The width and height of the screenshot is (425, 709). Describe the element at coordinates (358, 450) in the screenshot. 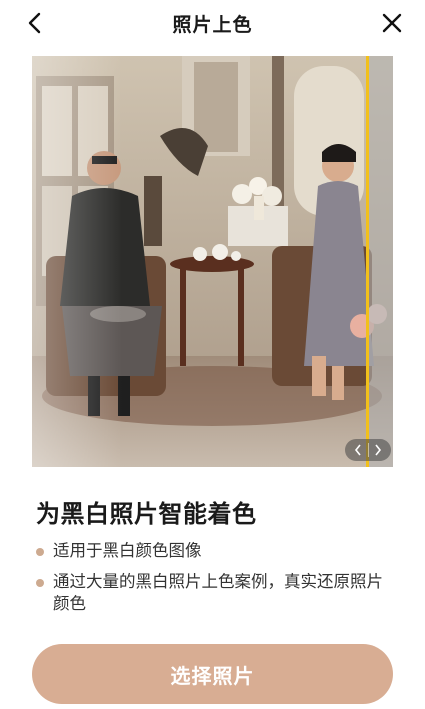

I see `chevron-left-icon` at that location.